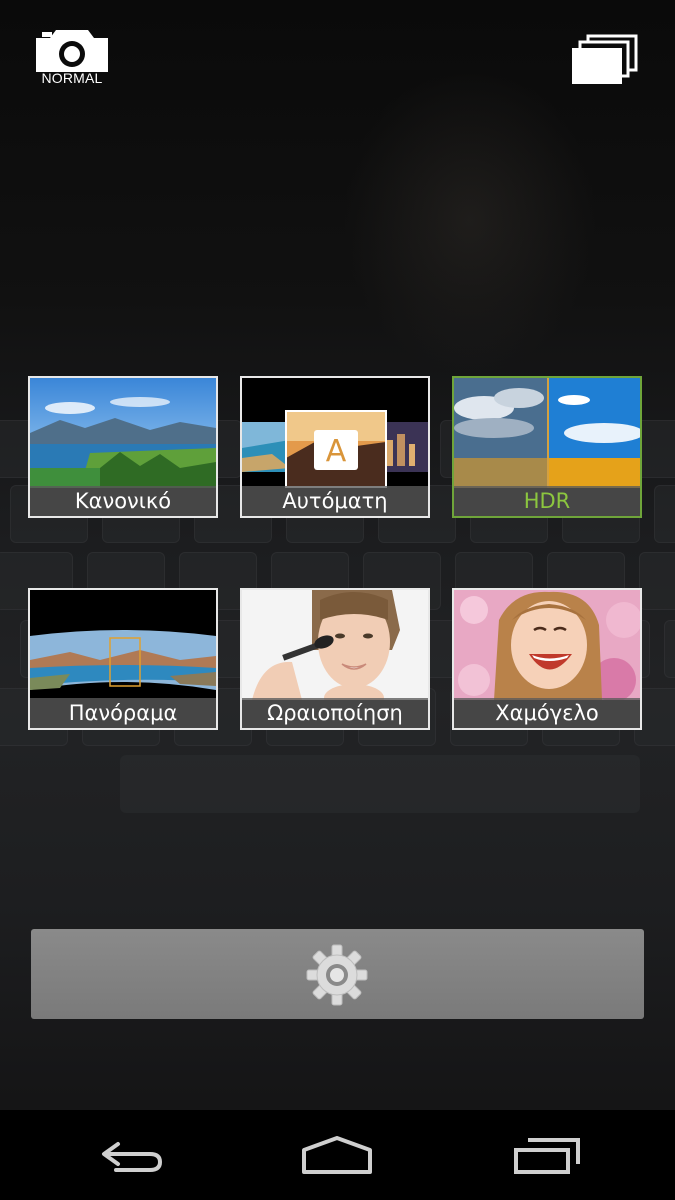  I want to click on mode-tile-beauty: Ωραιοποίηση, so click(335, 659).